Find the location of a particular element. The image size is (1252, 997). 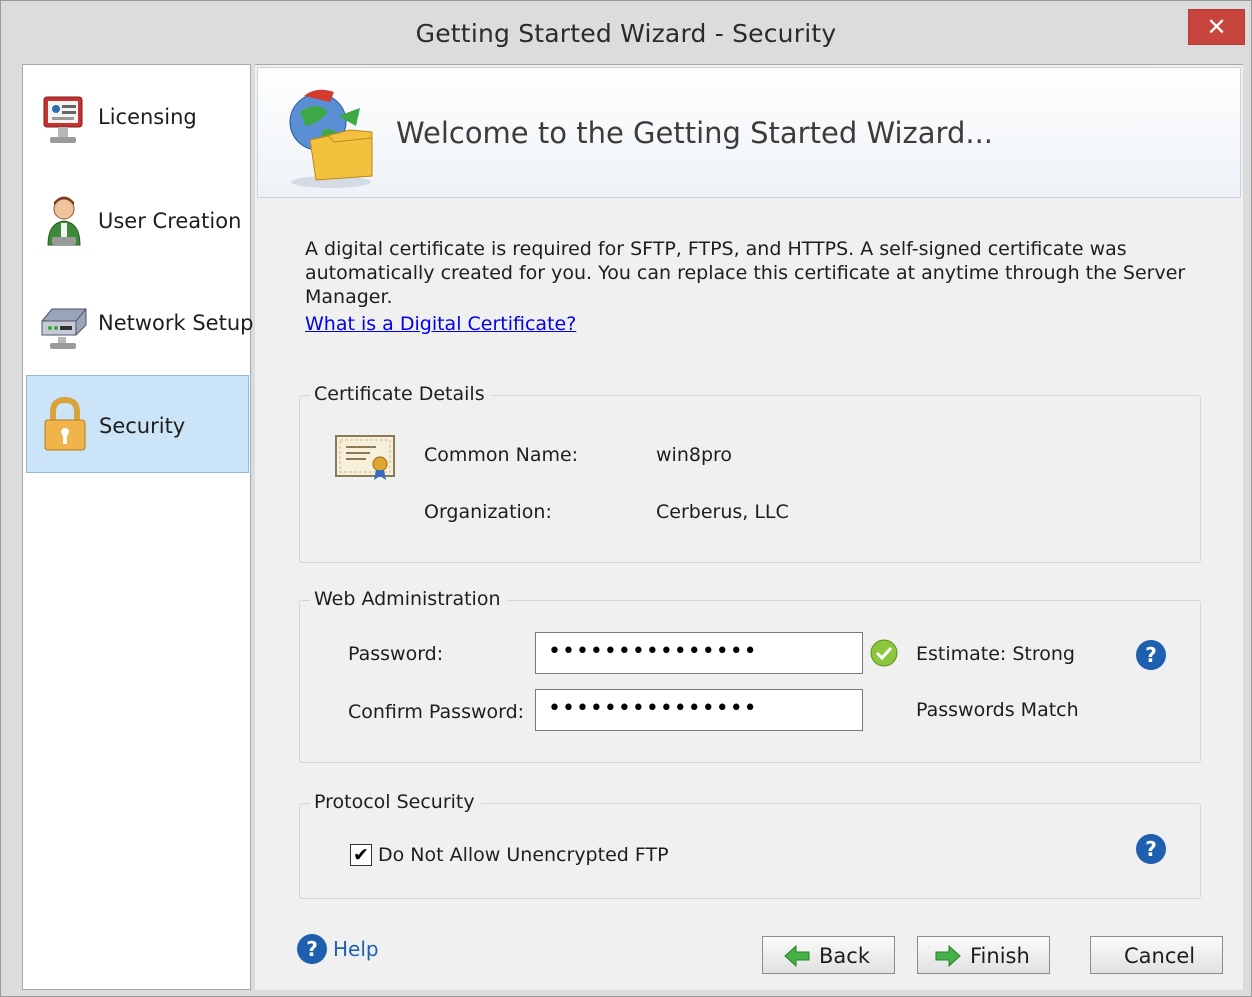

help-link: Help is located at coordinates (356, 949).